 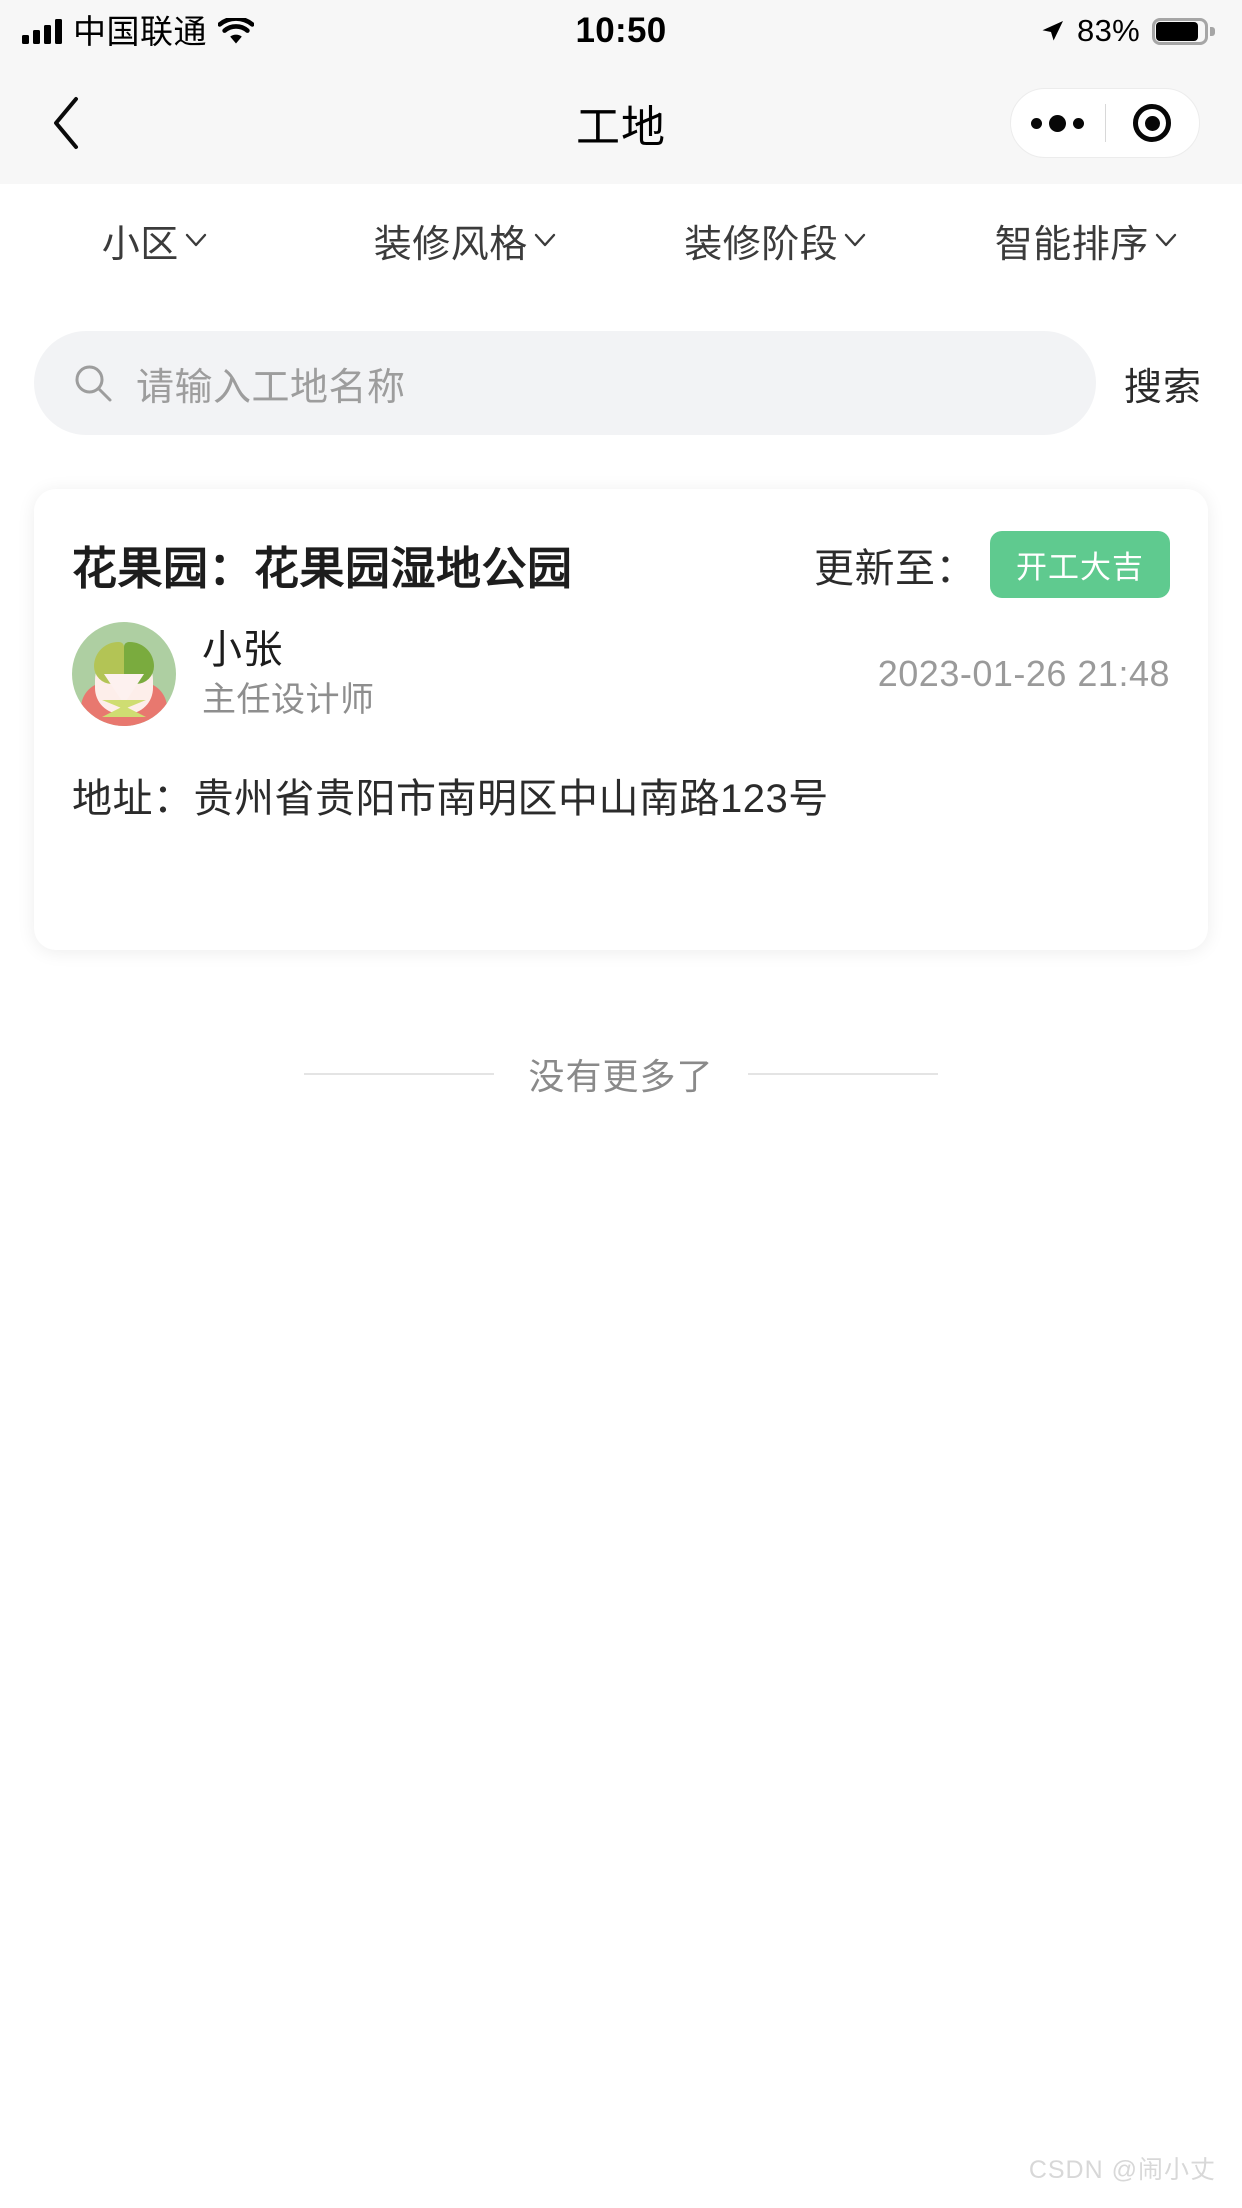 What do you see at coordinates (124, 674) in the screenshot?
I see `avatar` at bounding box center [124, 674].